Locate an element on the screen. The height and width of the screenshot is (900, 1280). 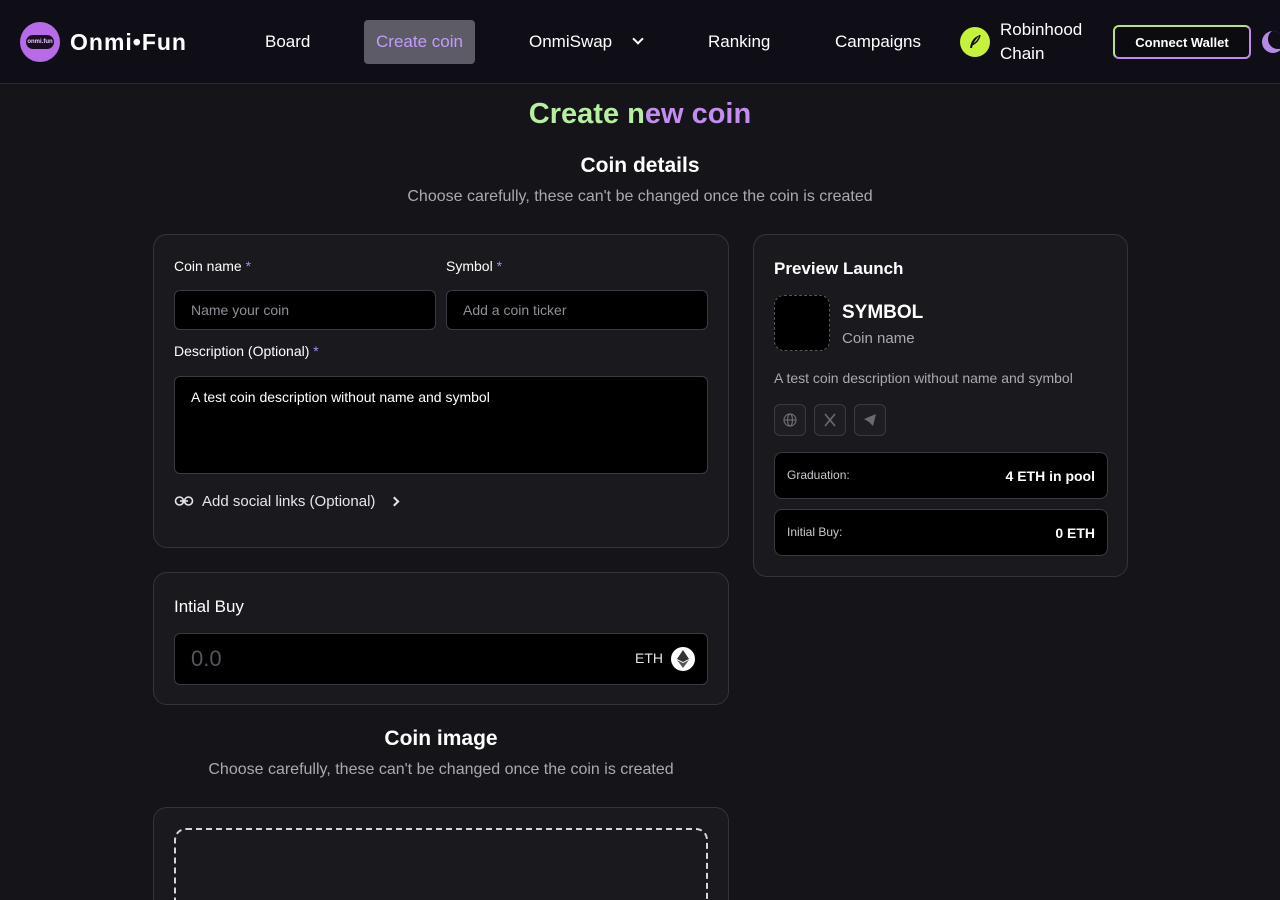
telegram-icon is located at coordinates (870, 420).